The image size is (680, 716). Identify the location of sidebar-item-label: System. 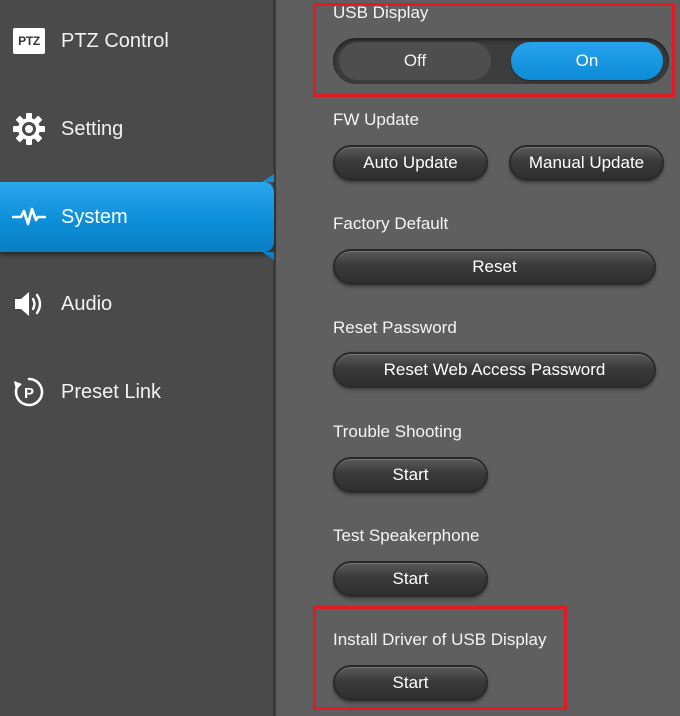
(94, 216).